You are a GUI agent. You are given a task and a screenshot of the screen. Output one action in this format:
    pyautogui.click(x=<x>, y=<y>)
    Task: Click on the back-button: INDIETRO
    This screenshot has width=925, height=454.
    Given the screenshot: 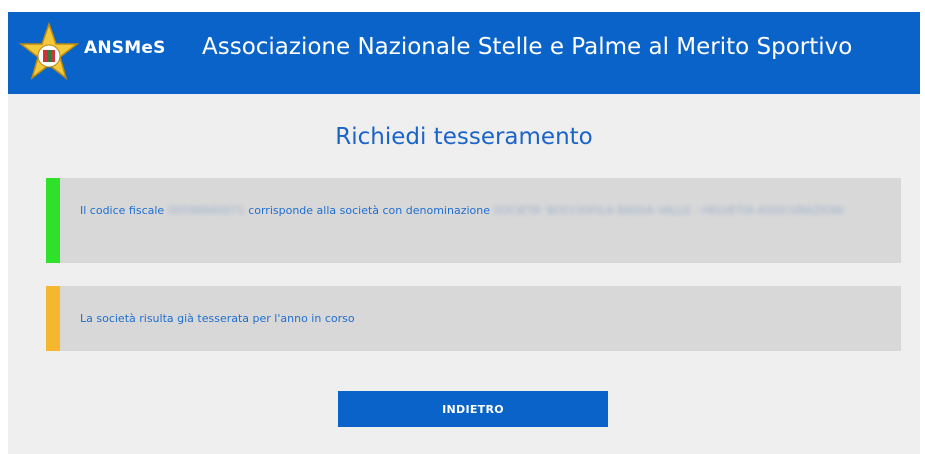 What is the action you would take?
    pyautogui.click(x=473, y=409)
    